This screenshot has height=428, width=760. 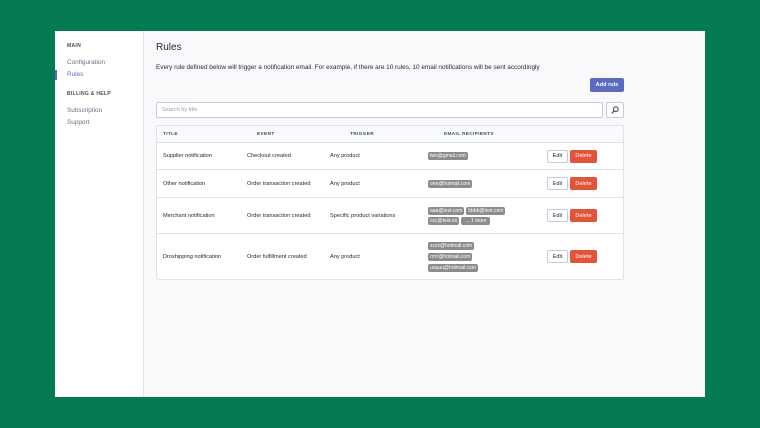 I want to click on sidebar-heading-main: MAIN, so click(x=74, y=46).